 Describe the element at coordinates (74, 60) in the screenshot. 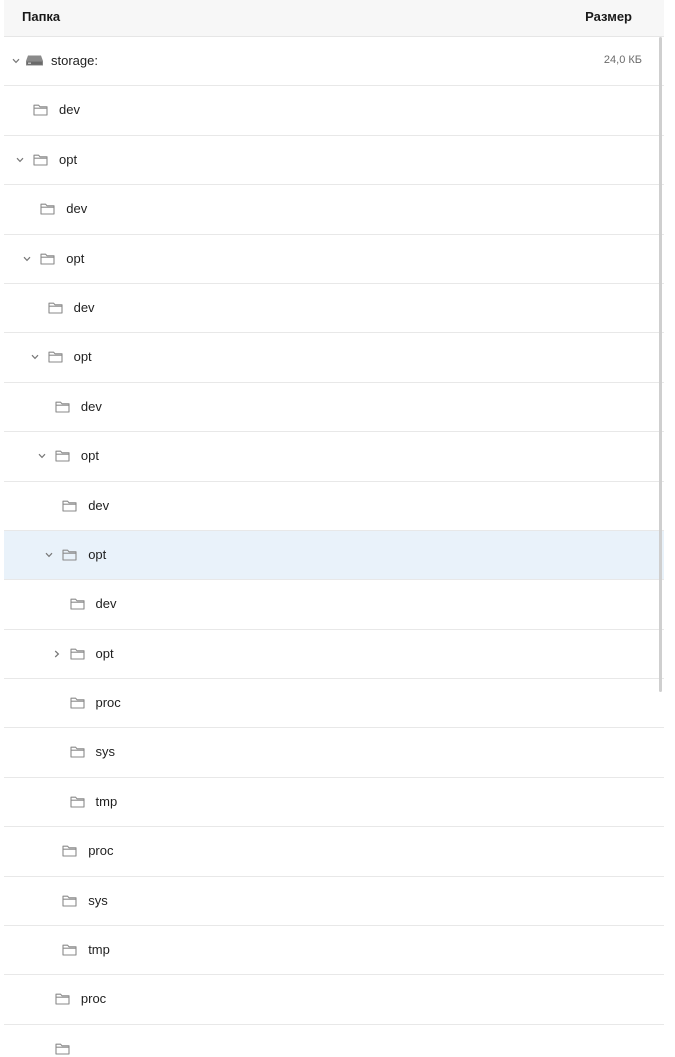

I see `folder-name: storage:` at that location.